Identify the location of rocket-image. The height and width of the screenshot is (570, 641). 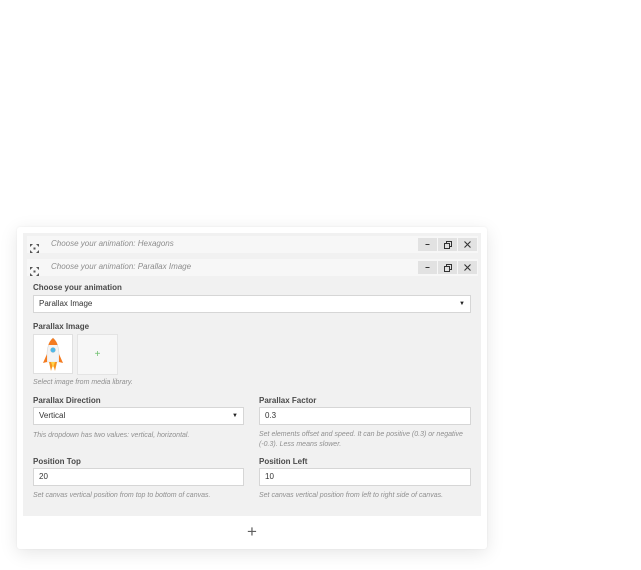
(53, 354).